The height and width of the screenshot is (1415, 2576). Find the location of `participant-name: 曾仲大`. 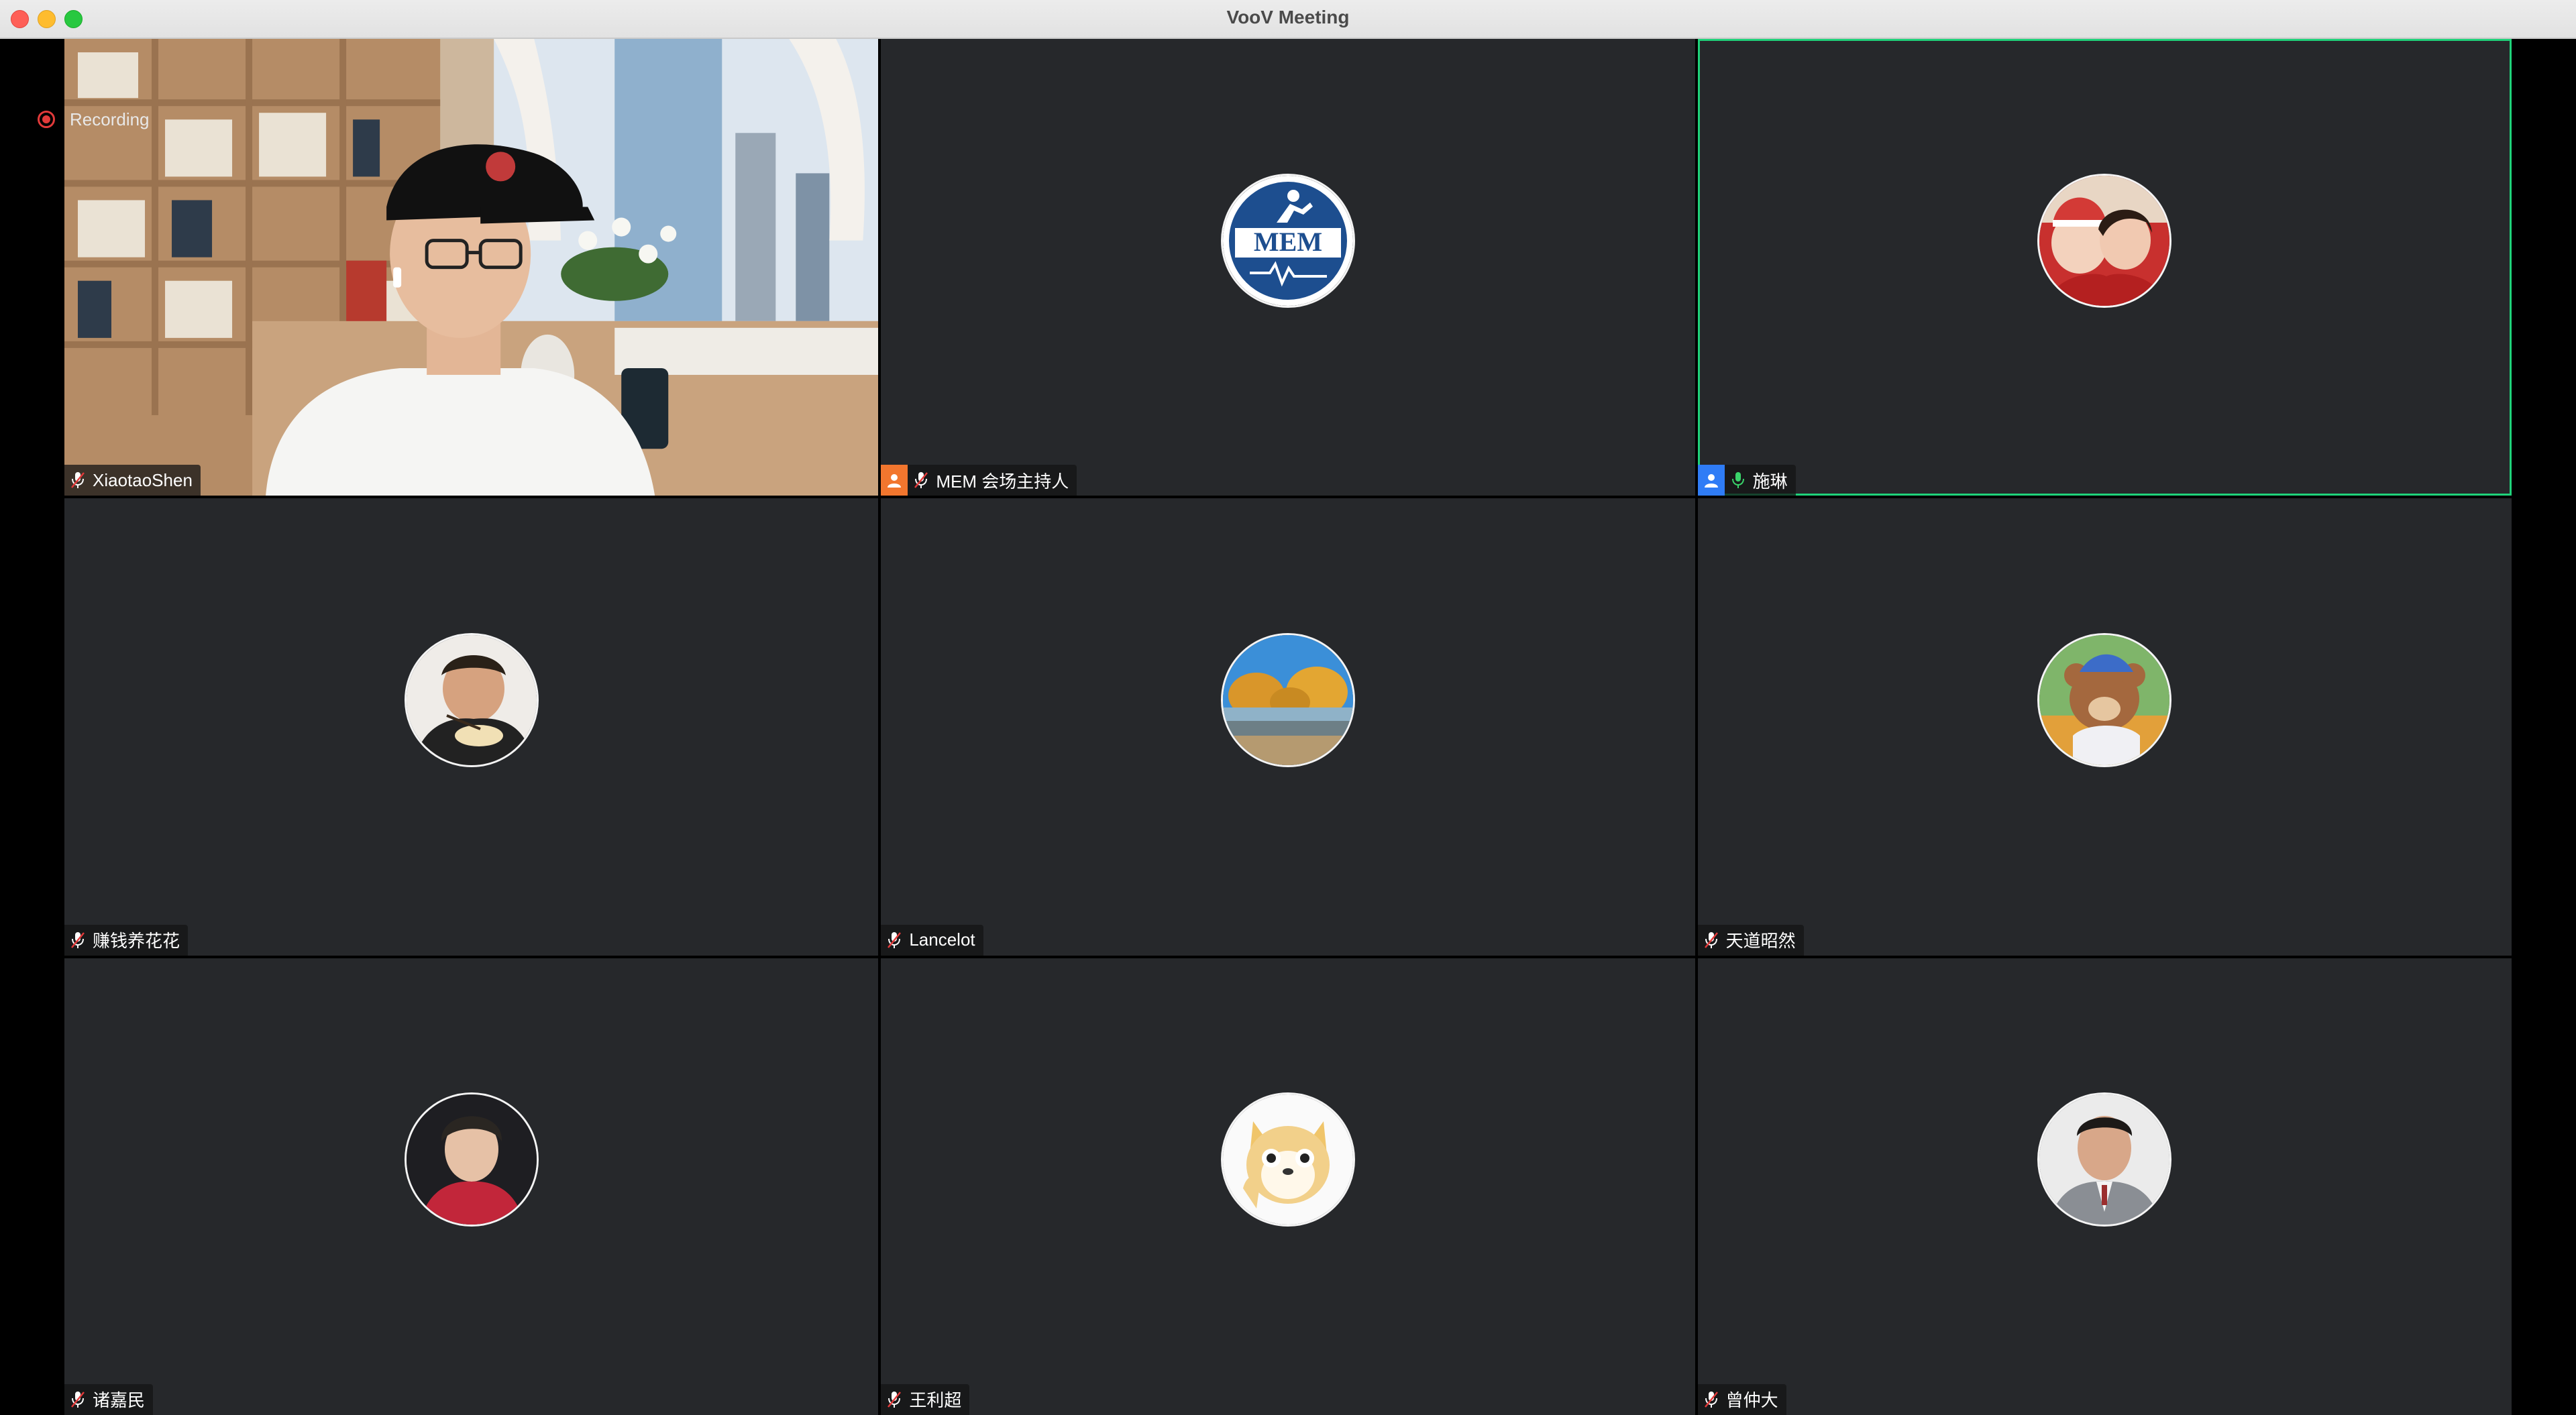

participant-name: 曾仲大 is located at coordinates (1751, 1400).